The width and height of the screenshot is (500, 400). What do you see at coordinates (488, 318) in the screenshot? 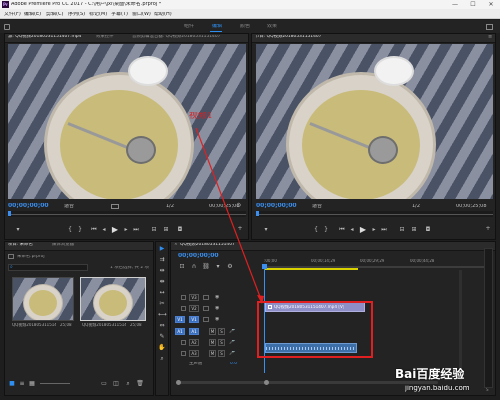
I see `audio-meter` at bounding box center [488, 318].